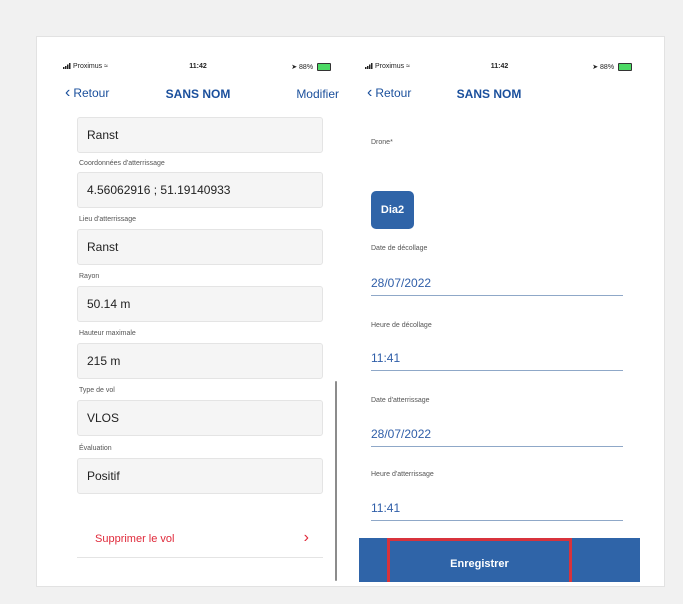 This screenshot has height=604, width=683. I want to click on scrollbar, so click(336, 481).